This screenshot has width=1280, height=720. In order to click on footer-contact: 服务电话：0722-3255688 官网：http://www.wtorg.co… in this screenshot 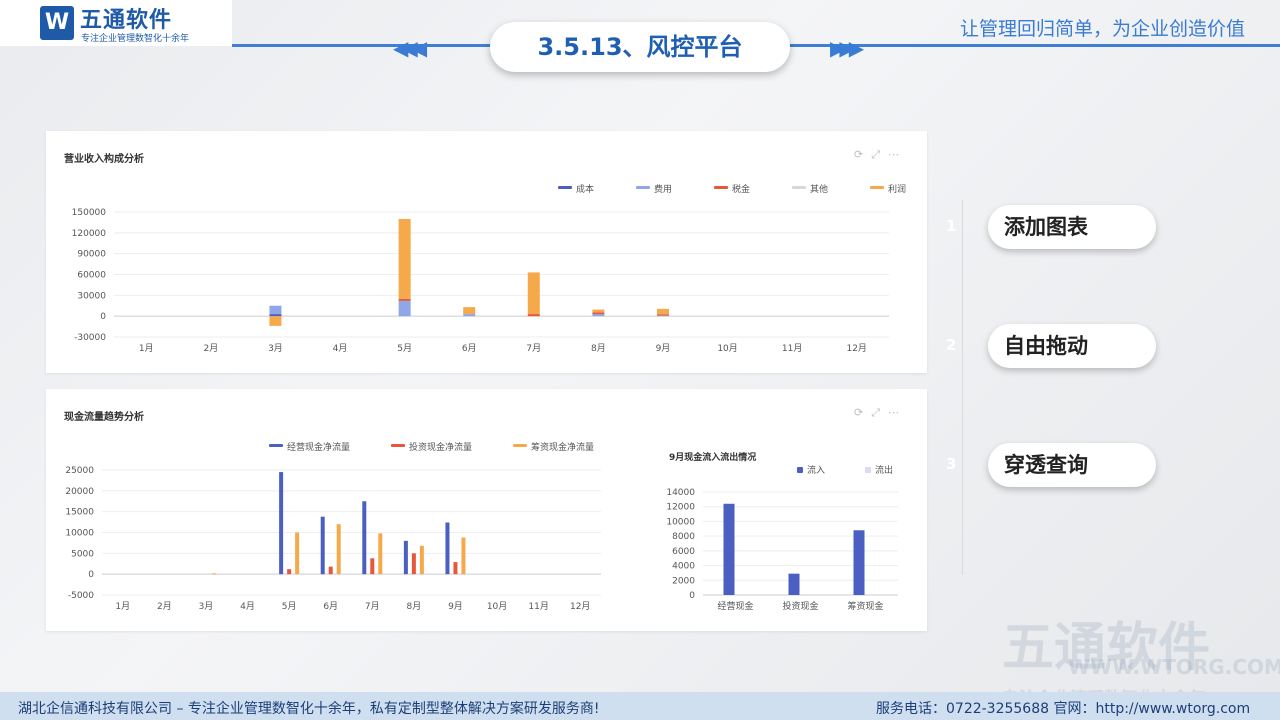, I will do `click(1063, 709)`.